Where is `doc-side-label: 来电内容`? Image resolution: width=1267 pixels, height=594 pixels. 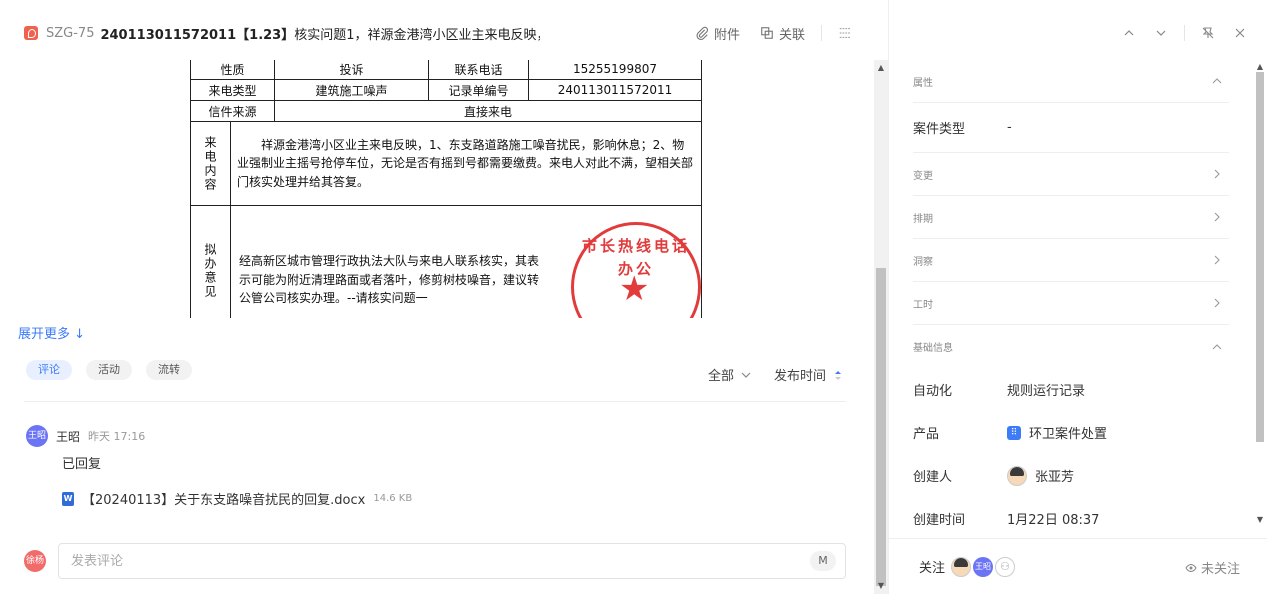
doc-side-label: 来电内容 is located at coordinates (210, 163).